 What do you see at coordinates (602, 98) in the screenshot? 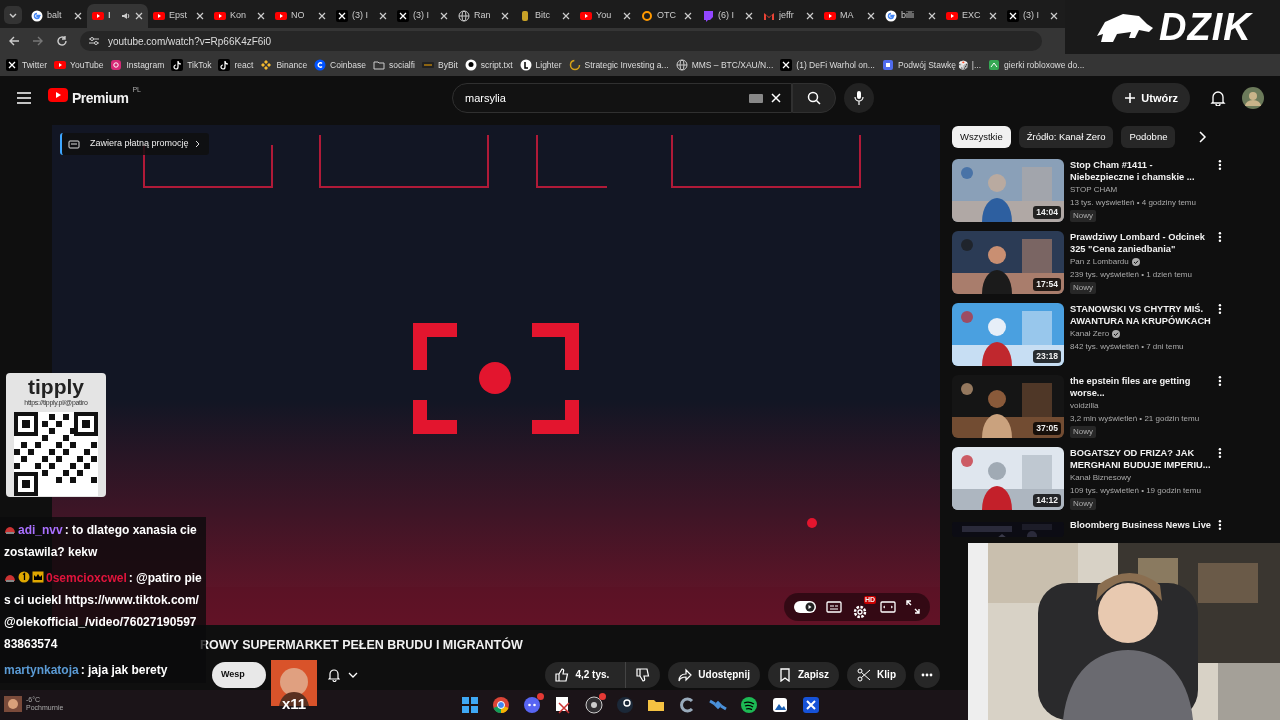
I see `search-field: marsylia` at bounding box center [602, 98].